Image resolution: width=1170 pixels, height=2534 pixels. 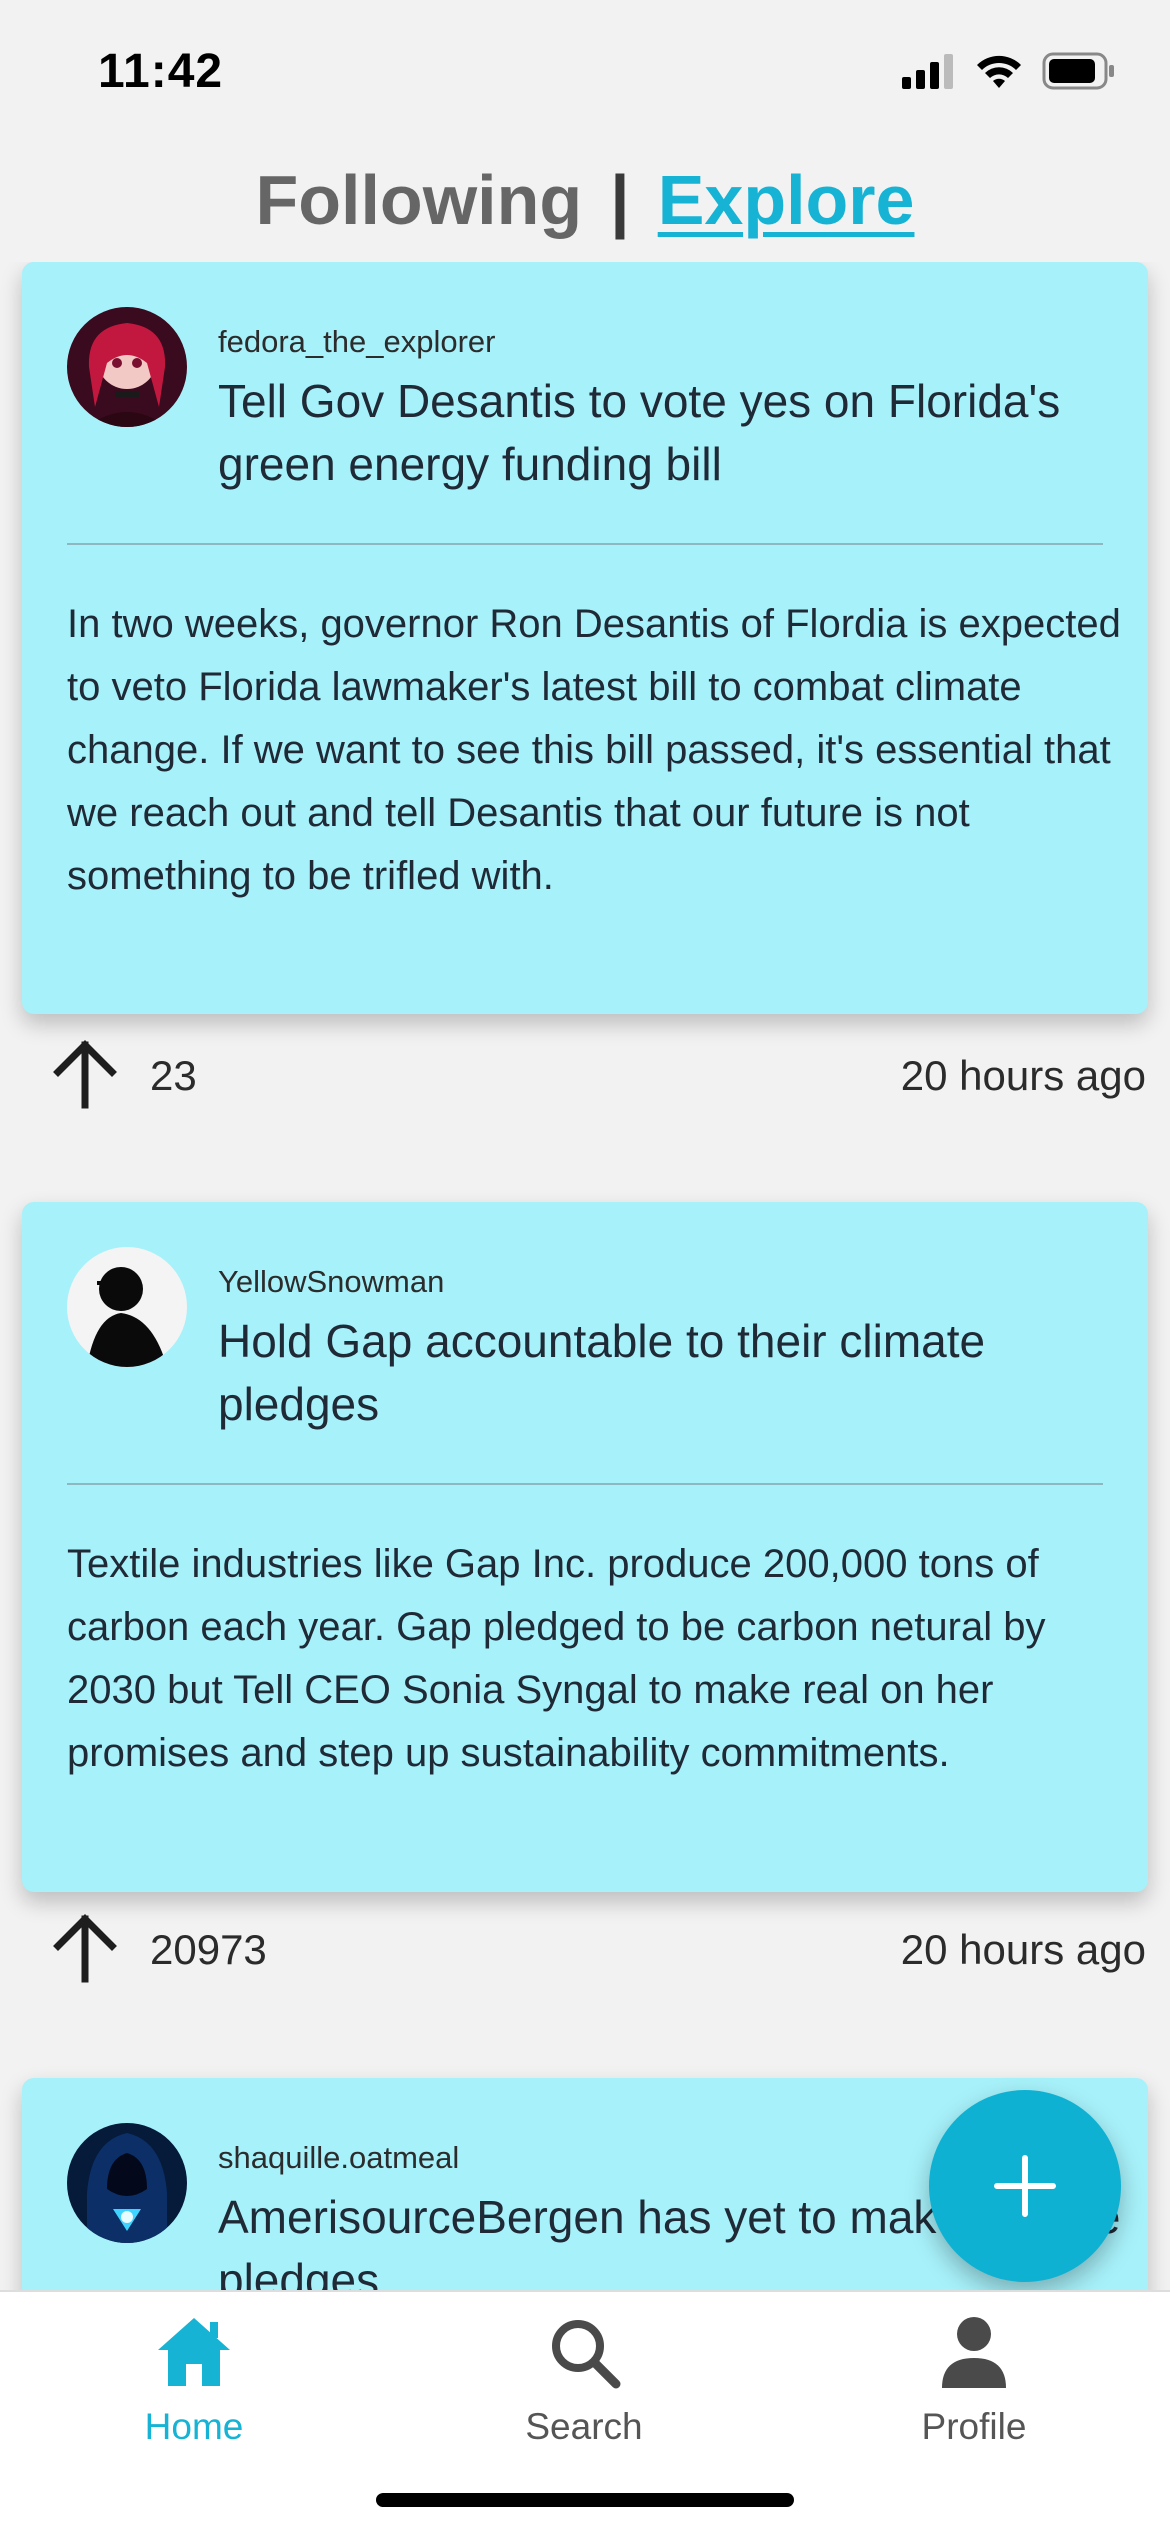 I want to click on nav-search-label: Search, so click(x=584, y=2426).